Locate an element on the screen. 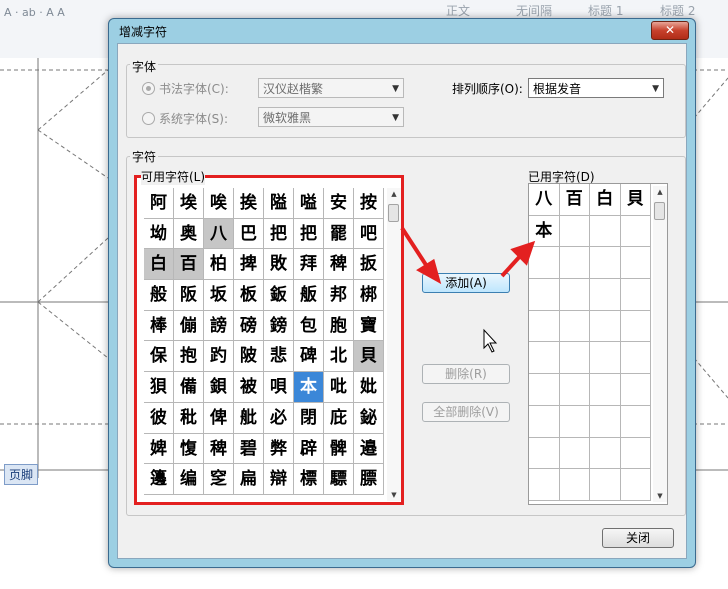 This screenshot has height=589, width=728. available-char-cell: 保 is located at coordinates (159, 357).